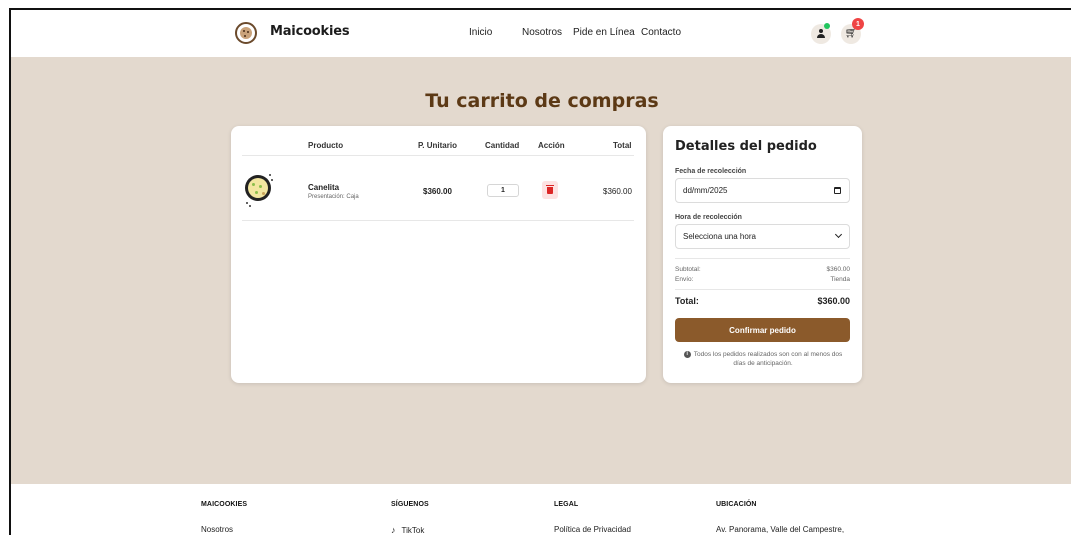  I want to click on nav-contacto: Contacto, so click(661, 32).